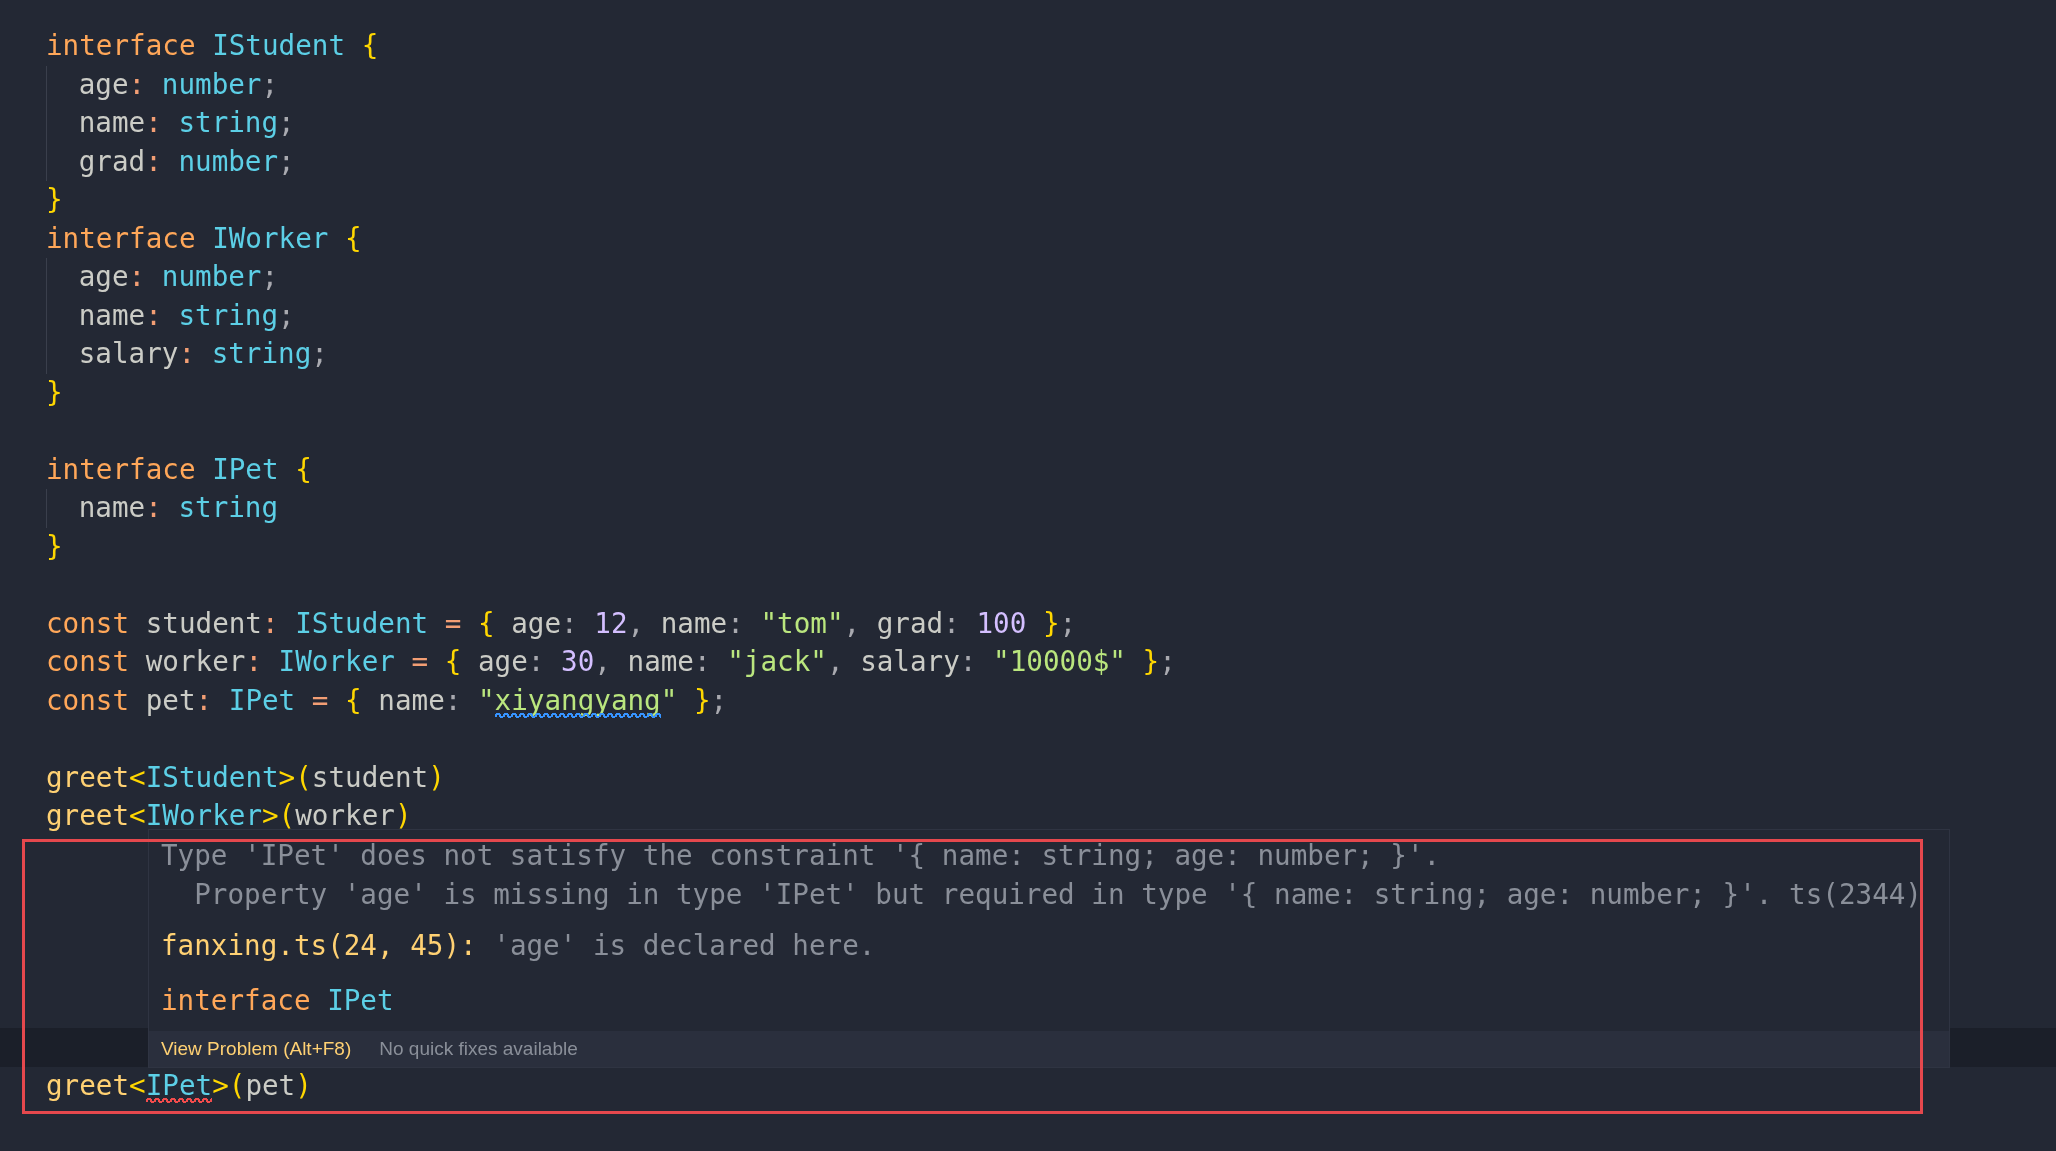 This screenshot has height=1151, width=2056. I want to click on code-line: const worker: IWorker = { age: 30, name: "jack", salary: "10000$" };, so click(611, 662).